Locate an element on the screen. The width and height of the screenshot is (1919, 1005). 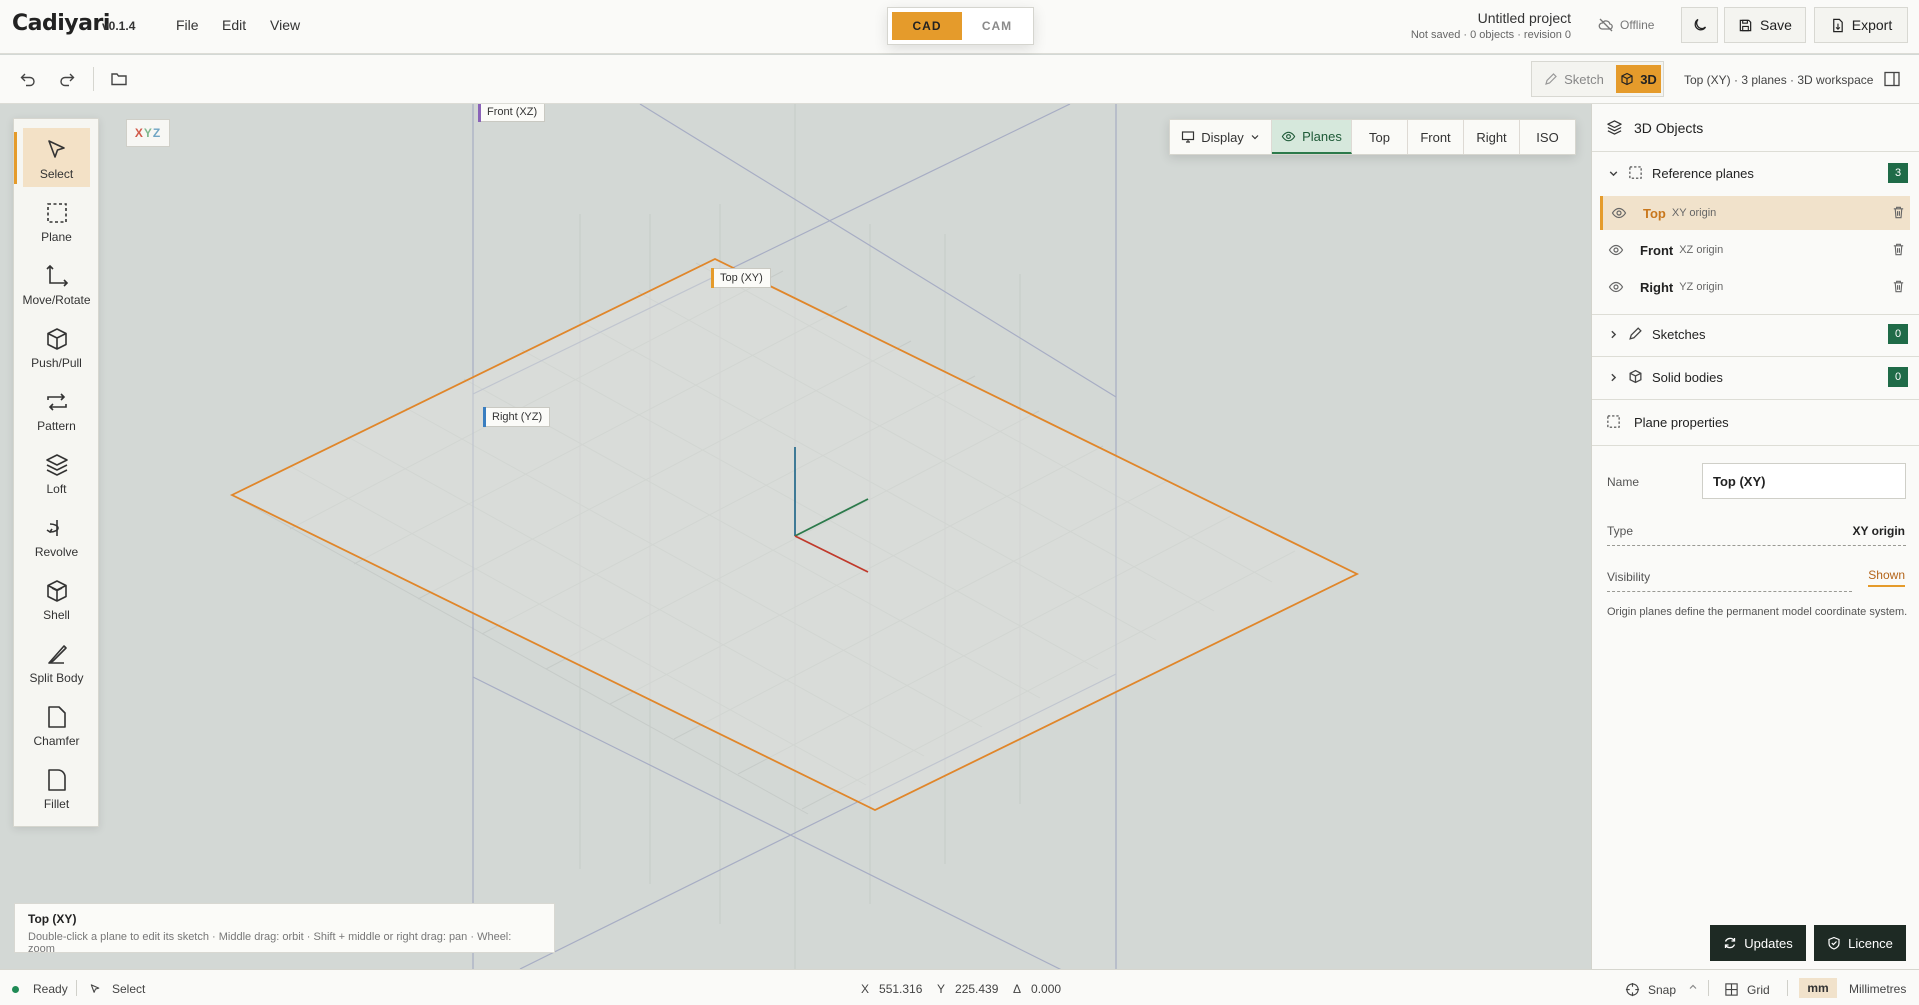
cursor-y: Y 225.439 is located at coordinates (967, 989).